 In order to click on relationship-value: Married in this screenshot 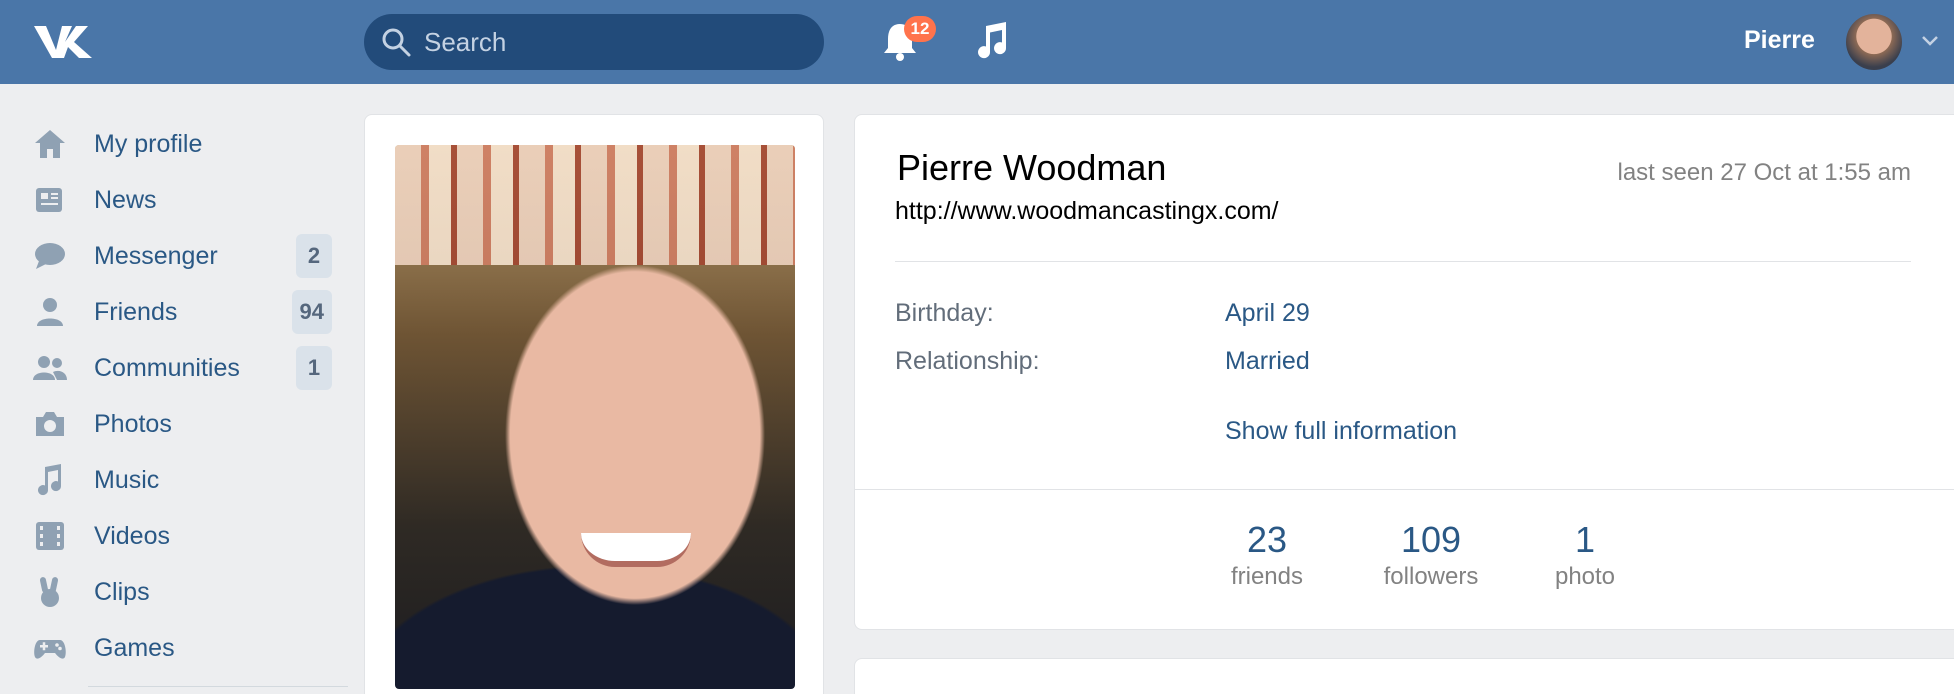, I will do `click(1267, 361)`.